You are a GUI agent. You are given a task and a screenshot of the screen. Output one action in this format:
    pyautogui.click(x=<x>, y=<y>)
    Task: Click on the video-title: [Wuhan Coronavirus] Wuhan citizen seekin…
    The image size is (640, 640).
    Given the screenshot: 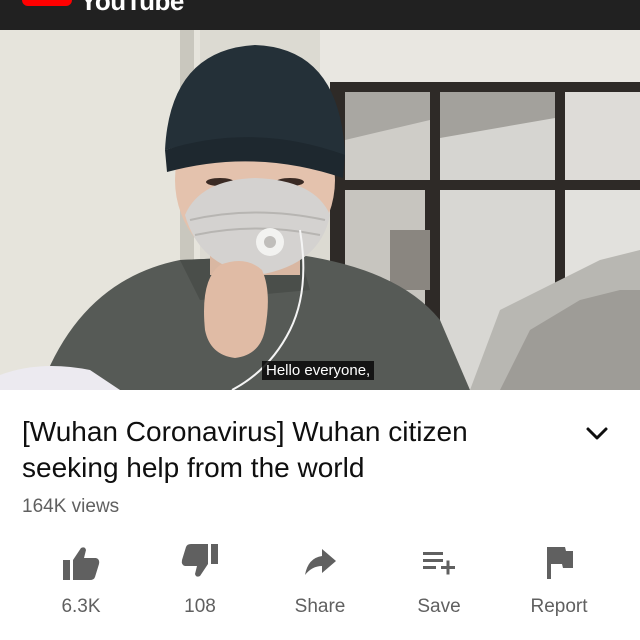 What is the action you would take?
    pyautogui.click(x=245, y=449)
    